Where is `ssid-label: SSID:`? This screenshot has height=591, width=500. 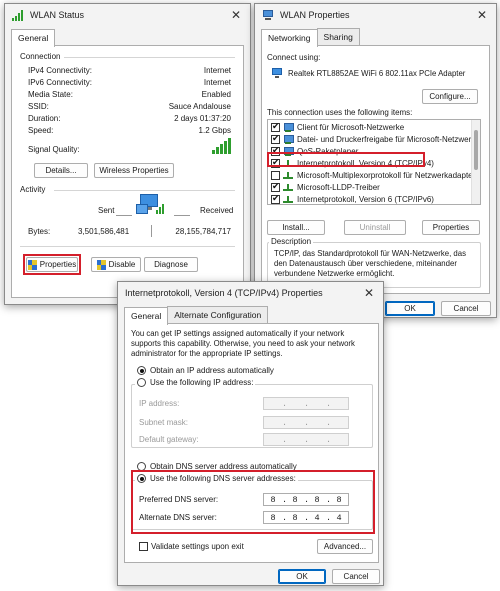 ssid-label: SSID: is located at coordinates (38, 106).